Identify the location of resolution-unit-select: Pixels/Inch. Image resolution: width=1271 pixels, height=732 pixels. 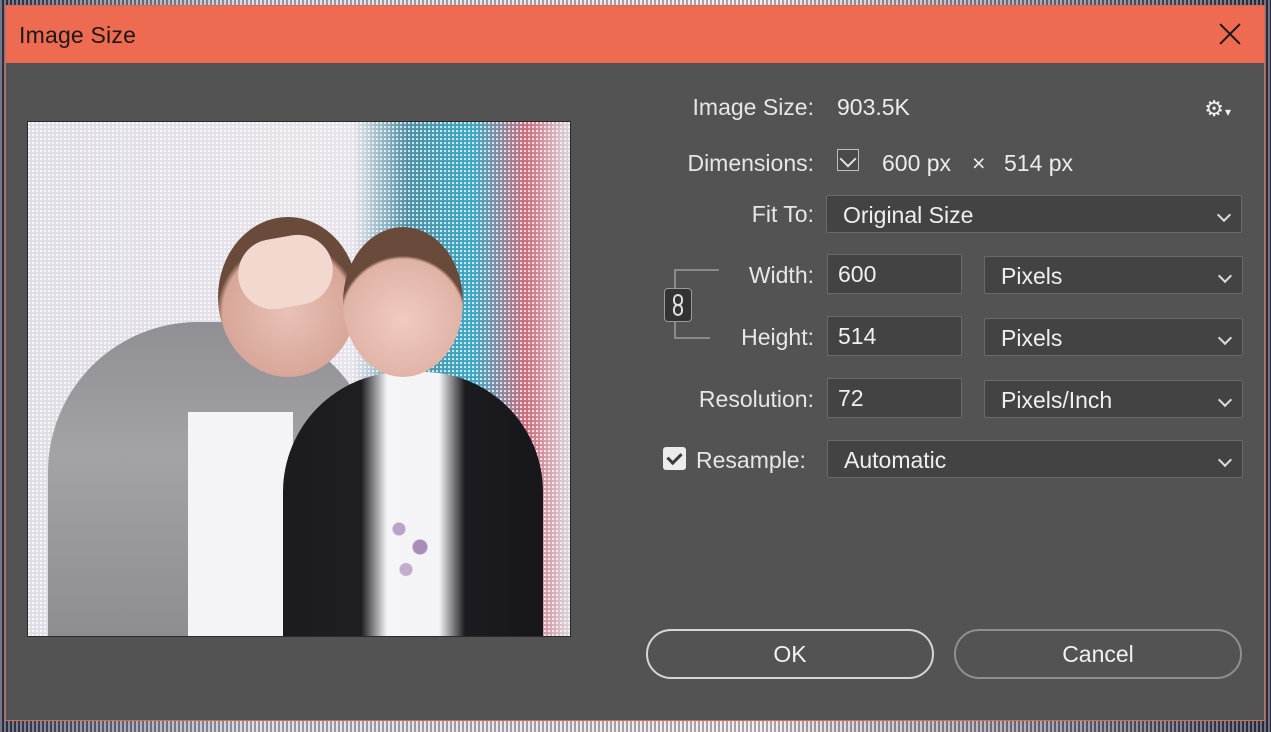
(1113, 399).